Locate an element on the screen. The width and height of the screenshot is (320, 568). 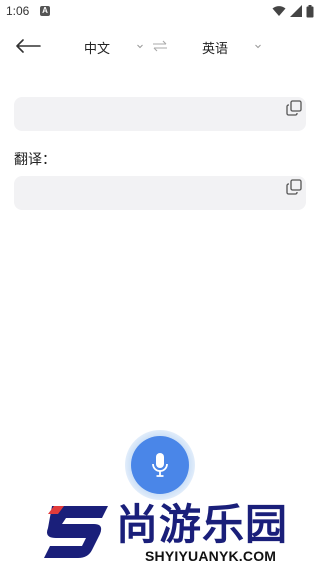
wifi-icon is located at coordinates (279, 11).